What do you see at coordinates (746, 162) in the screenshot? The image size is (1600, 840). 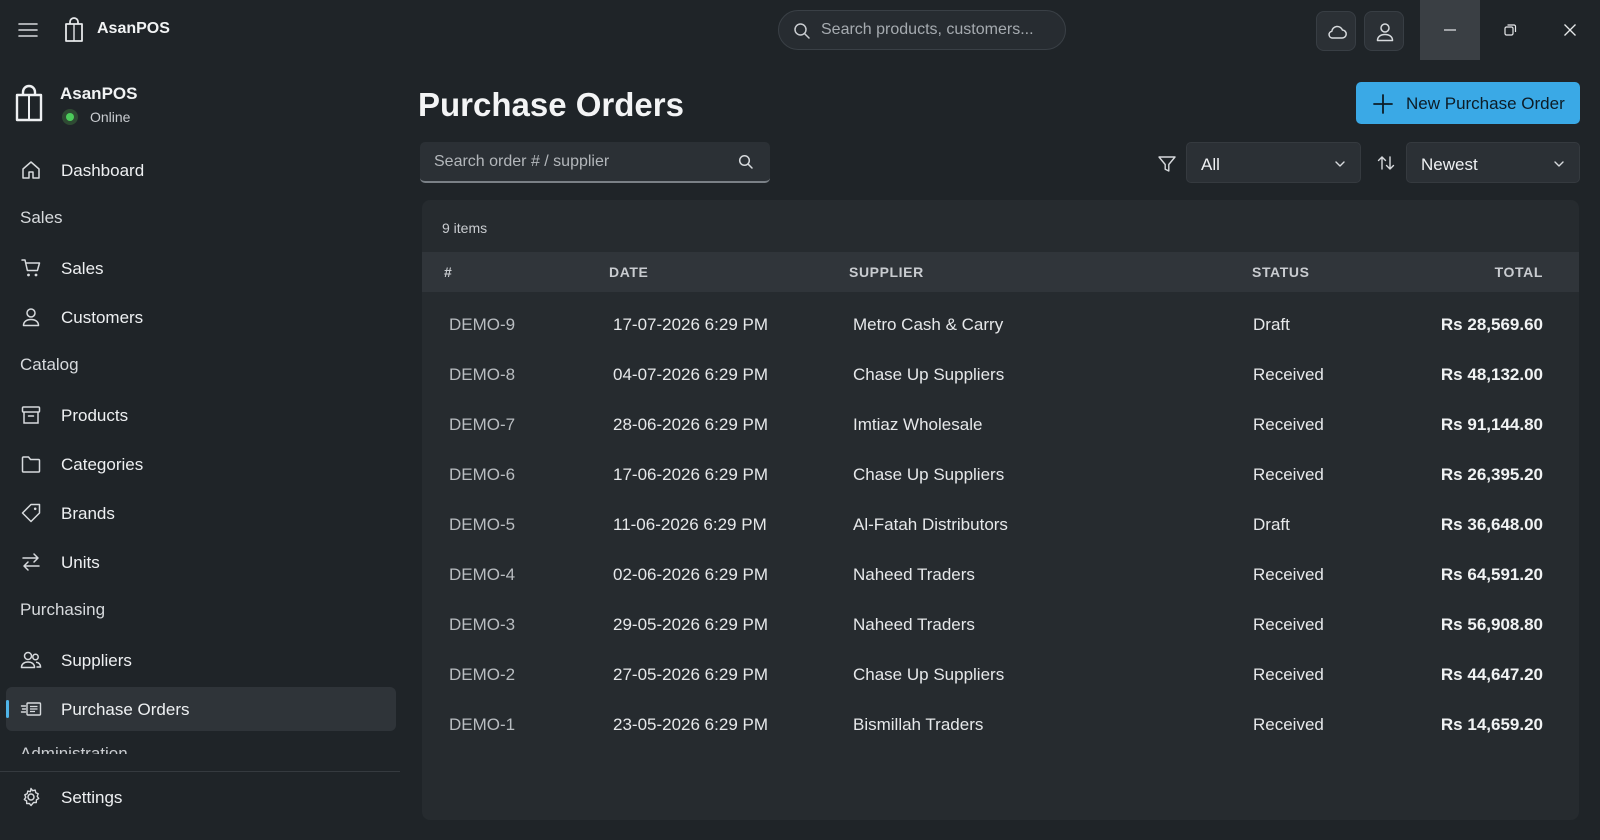 I see `search-icon` at bounding box center [746, 162].